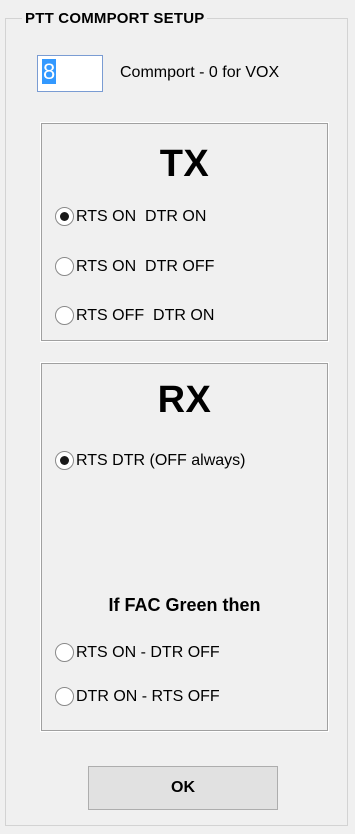 The height and width of the screenshot is (834, 355). I want to click on group-title: PTT COMMPORT SETUP, so click(115, 18).